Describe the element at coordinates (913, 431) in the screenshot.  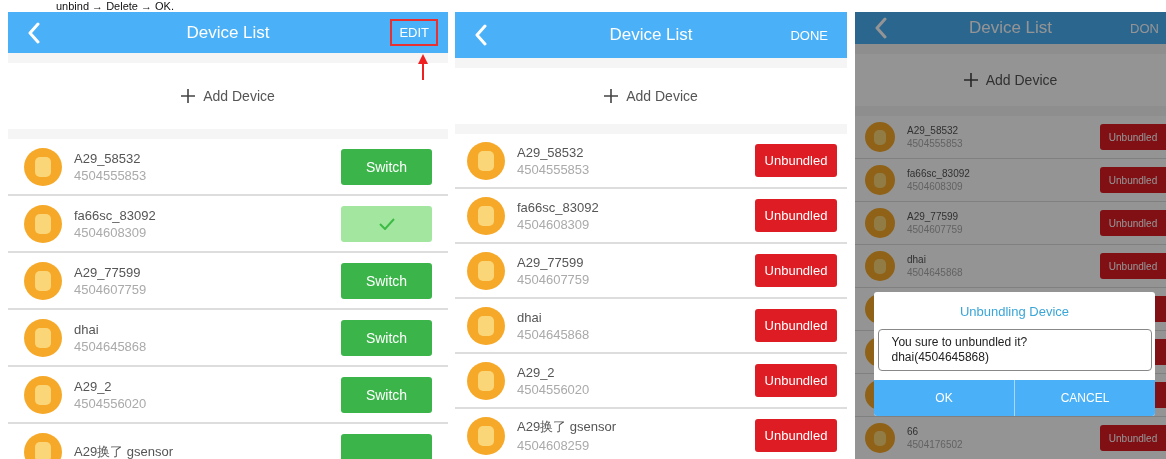
I see `device-name: 66` at that location.